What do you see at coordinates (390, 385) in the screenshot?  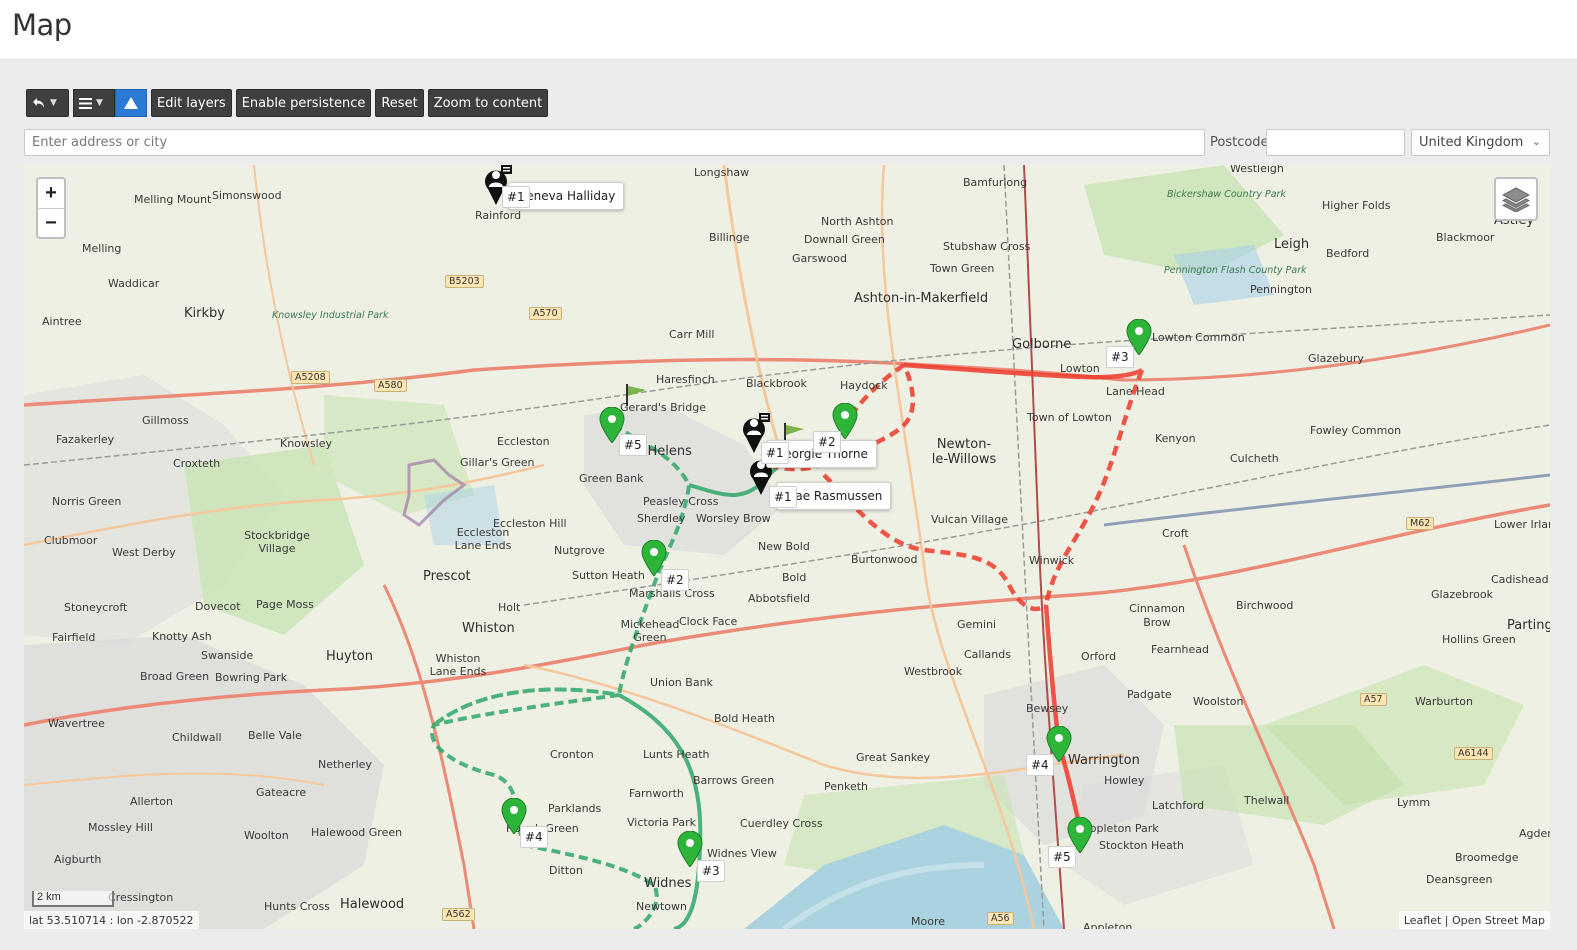 I see `road-label: A580` at bounding box center [390, 385].